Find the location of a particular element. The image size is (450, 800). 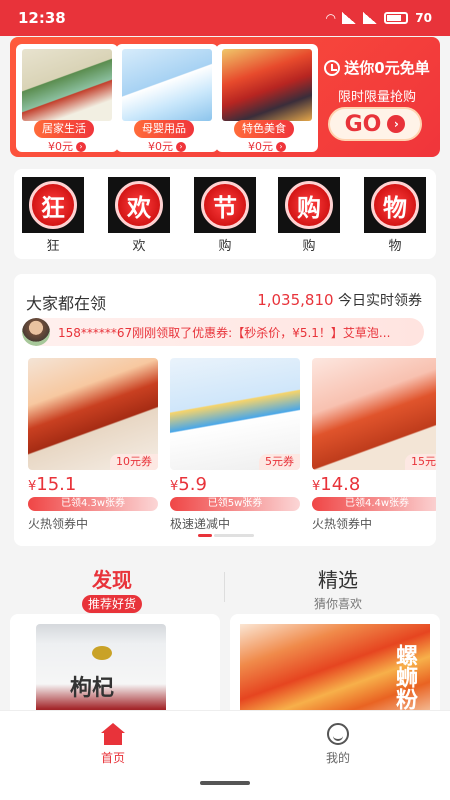

status-icons: ◠ 70 is located at coordinates (379, 18).